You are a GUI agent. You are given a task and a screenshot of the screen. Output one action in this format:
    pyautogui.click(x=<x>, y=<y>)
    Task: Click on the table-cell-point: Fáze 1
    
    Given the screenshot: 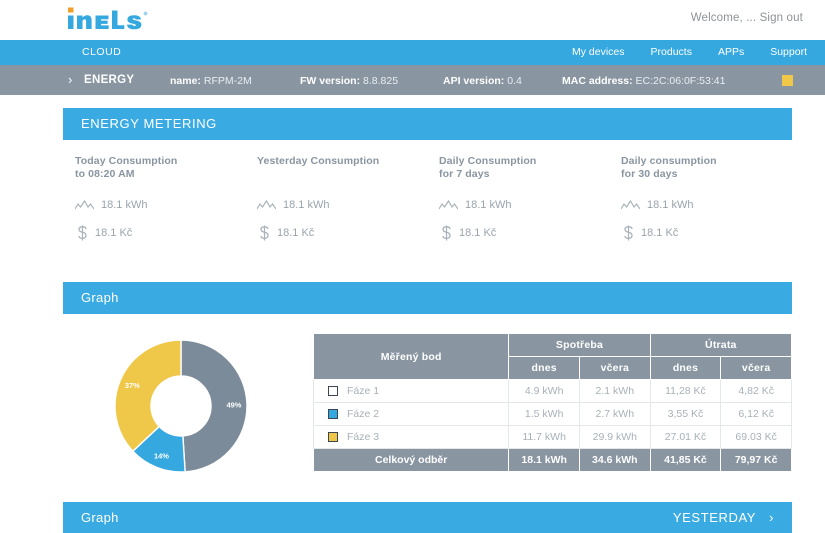 What is the action you would take?
    pyautogui.click(x=411, y=391)
    